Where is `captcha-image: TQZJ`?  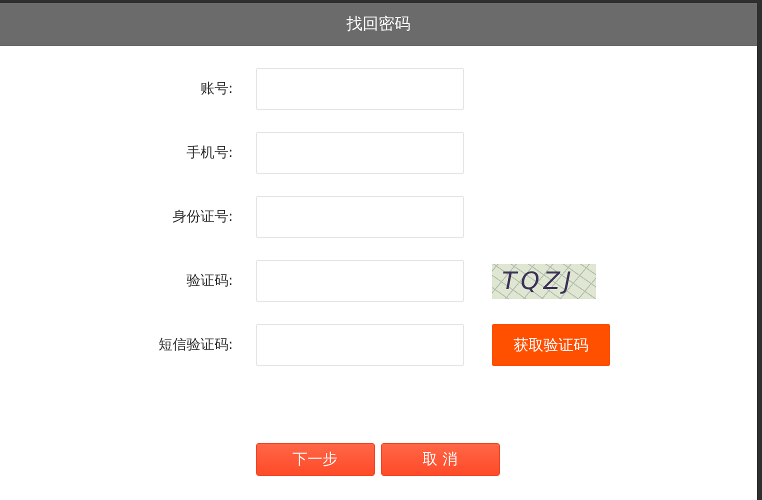 captcha-image: TQZJ is located at coordinates (544, 281).